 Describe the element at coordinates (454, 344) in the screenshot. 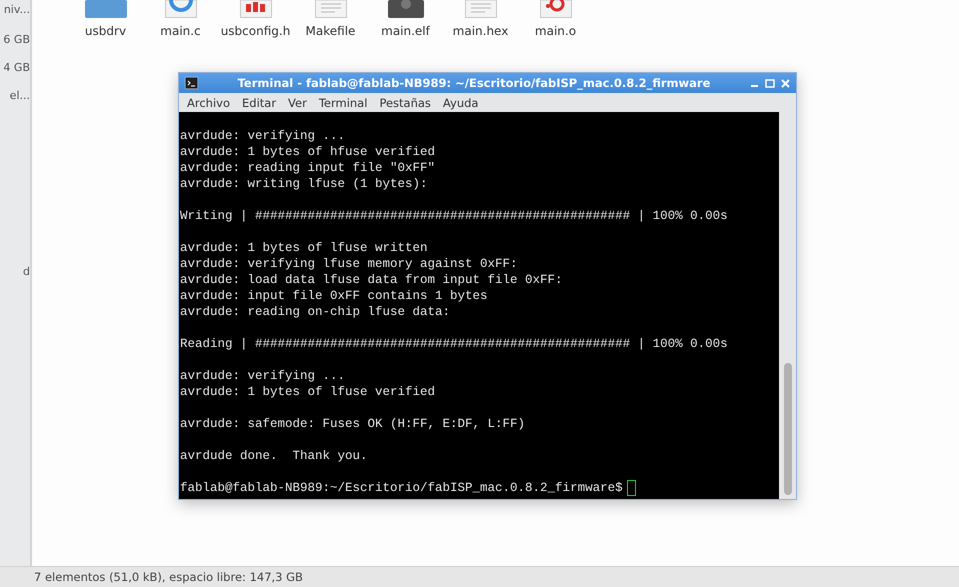

I see `terminal-line: Reading | ################################################## | 100% 0.00s` at that location.